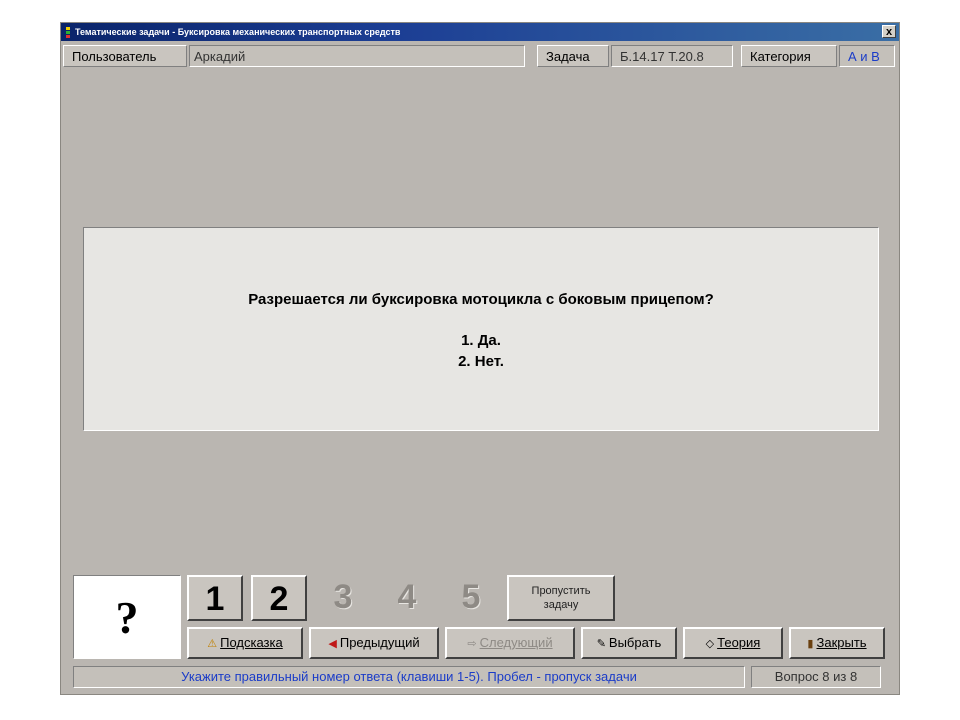 The image size is (960, 720). Describe the element at coordinates (215, 598) in the screenshot. I see `answer-button-1: 1` at that location.